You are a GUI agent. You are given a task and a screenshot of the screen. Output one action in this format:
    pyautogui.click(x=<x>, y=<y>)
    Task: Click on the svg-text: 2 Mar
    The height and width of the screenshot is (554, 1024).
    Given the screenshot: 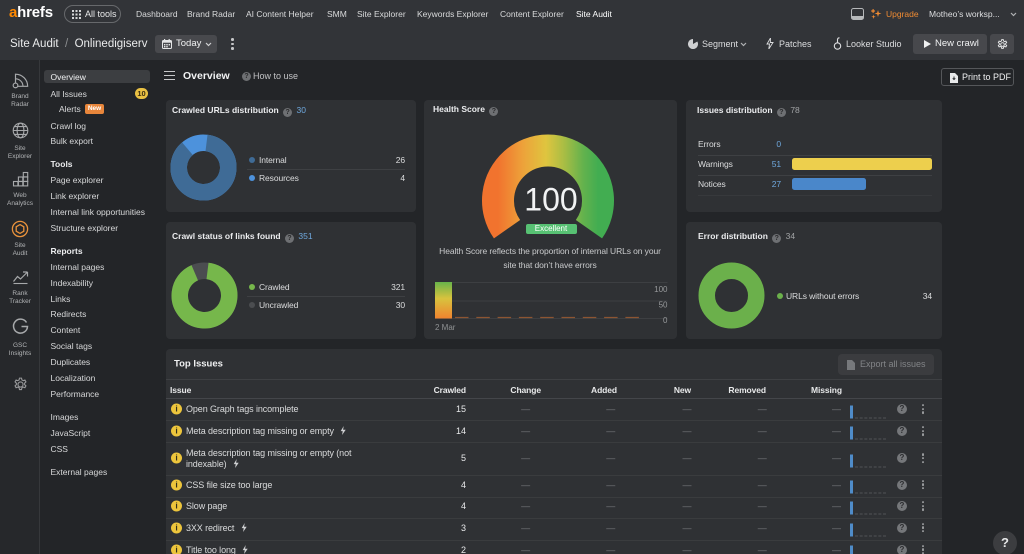 What is the action you would take?
    pyautogui.click(x=445, y=327)
    